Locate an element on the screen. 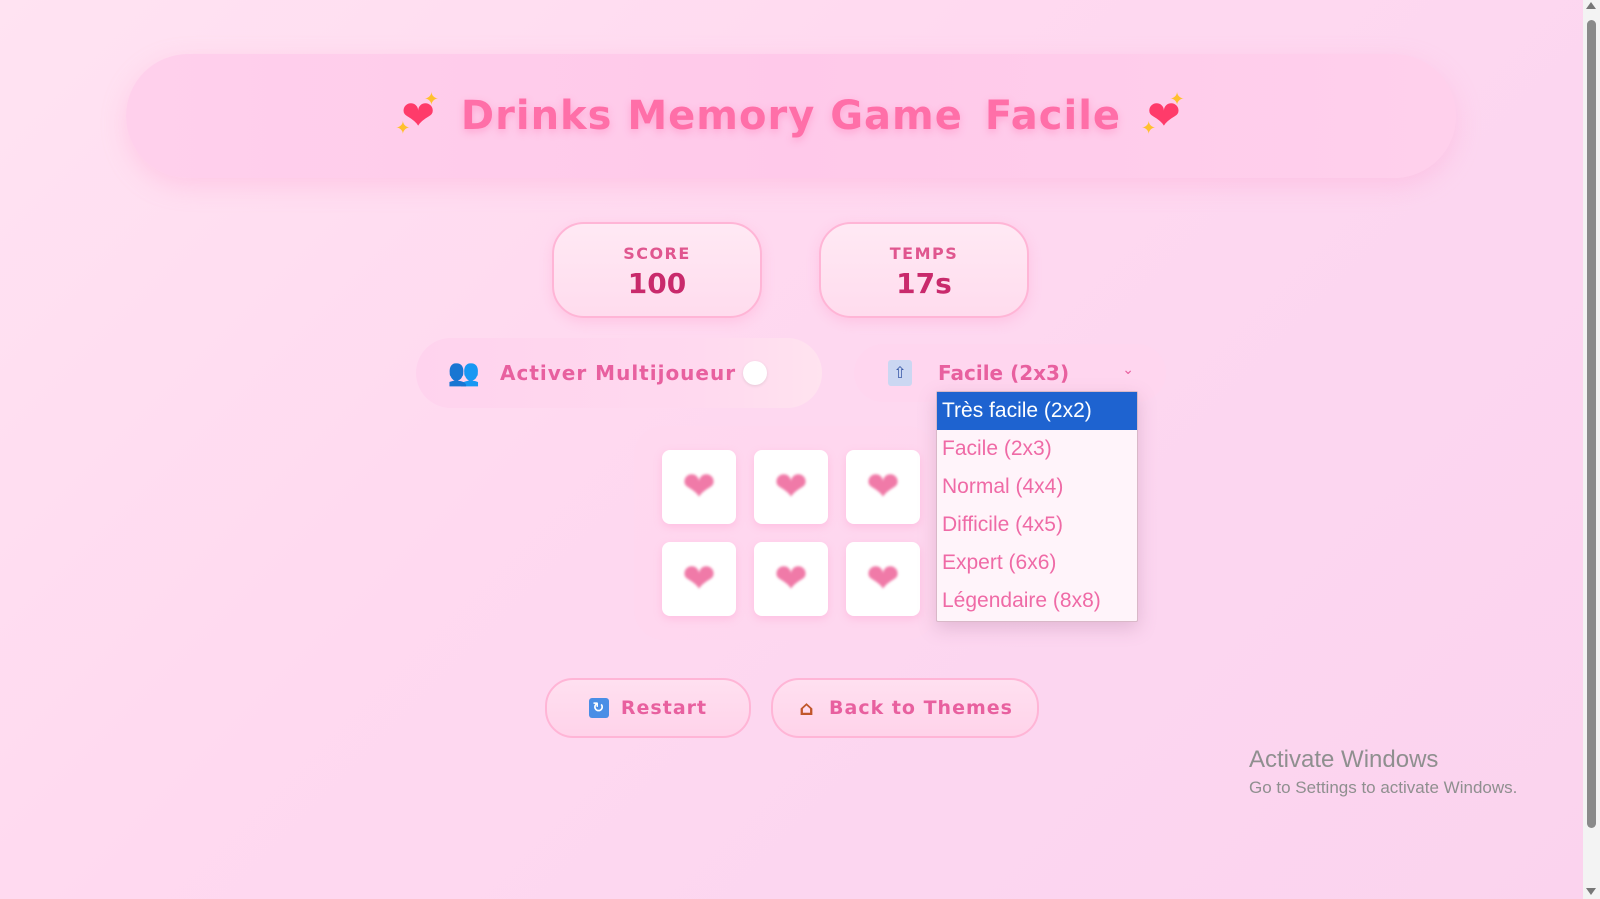 This screenshot has height=899, width=1600. vertical-scrollbar is located at coordinates (1591, 449).